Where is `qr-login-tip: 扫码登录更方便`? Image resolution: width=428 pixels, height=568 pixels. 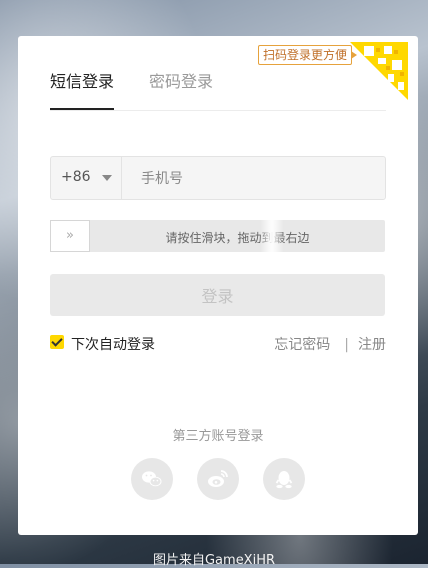 qr-login-tip: 扫码登录更方便 is located at coordinates (308, 55).